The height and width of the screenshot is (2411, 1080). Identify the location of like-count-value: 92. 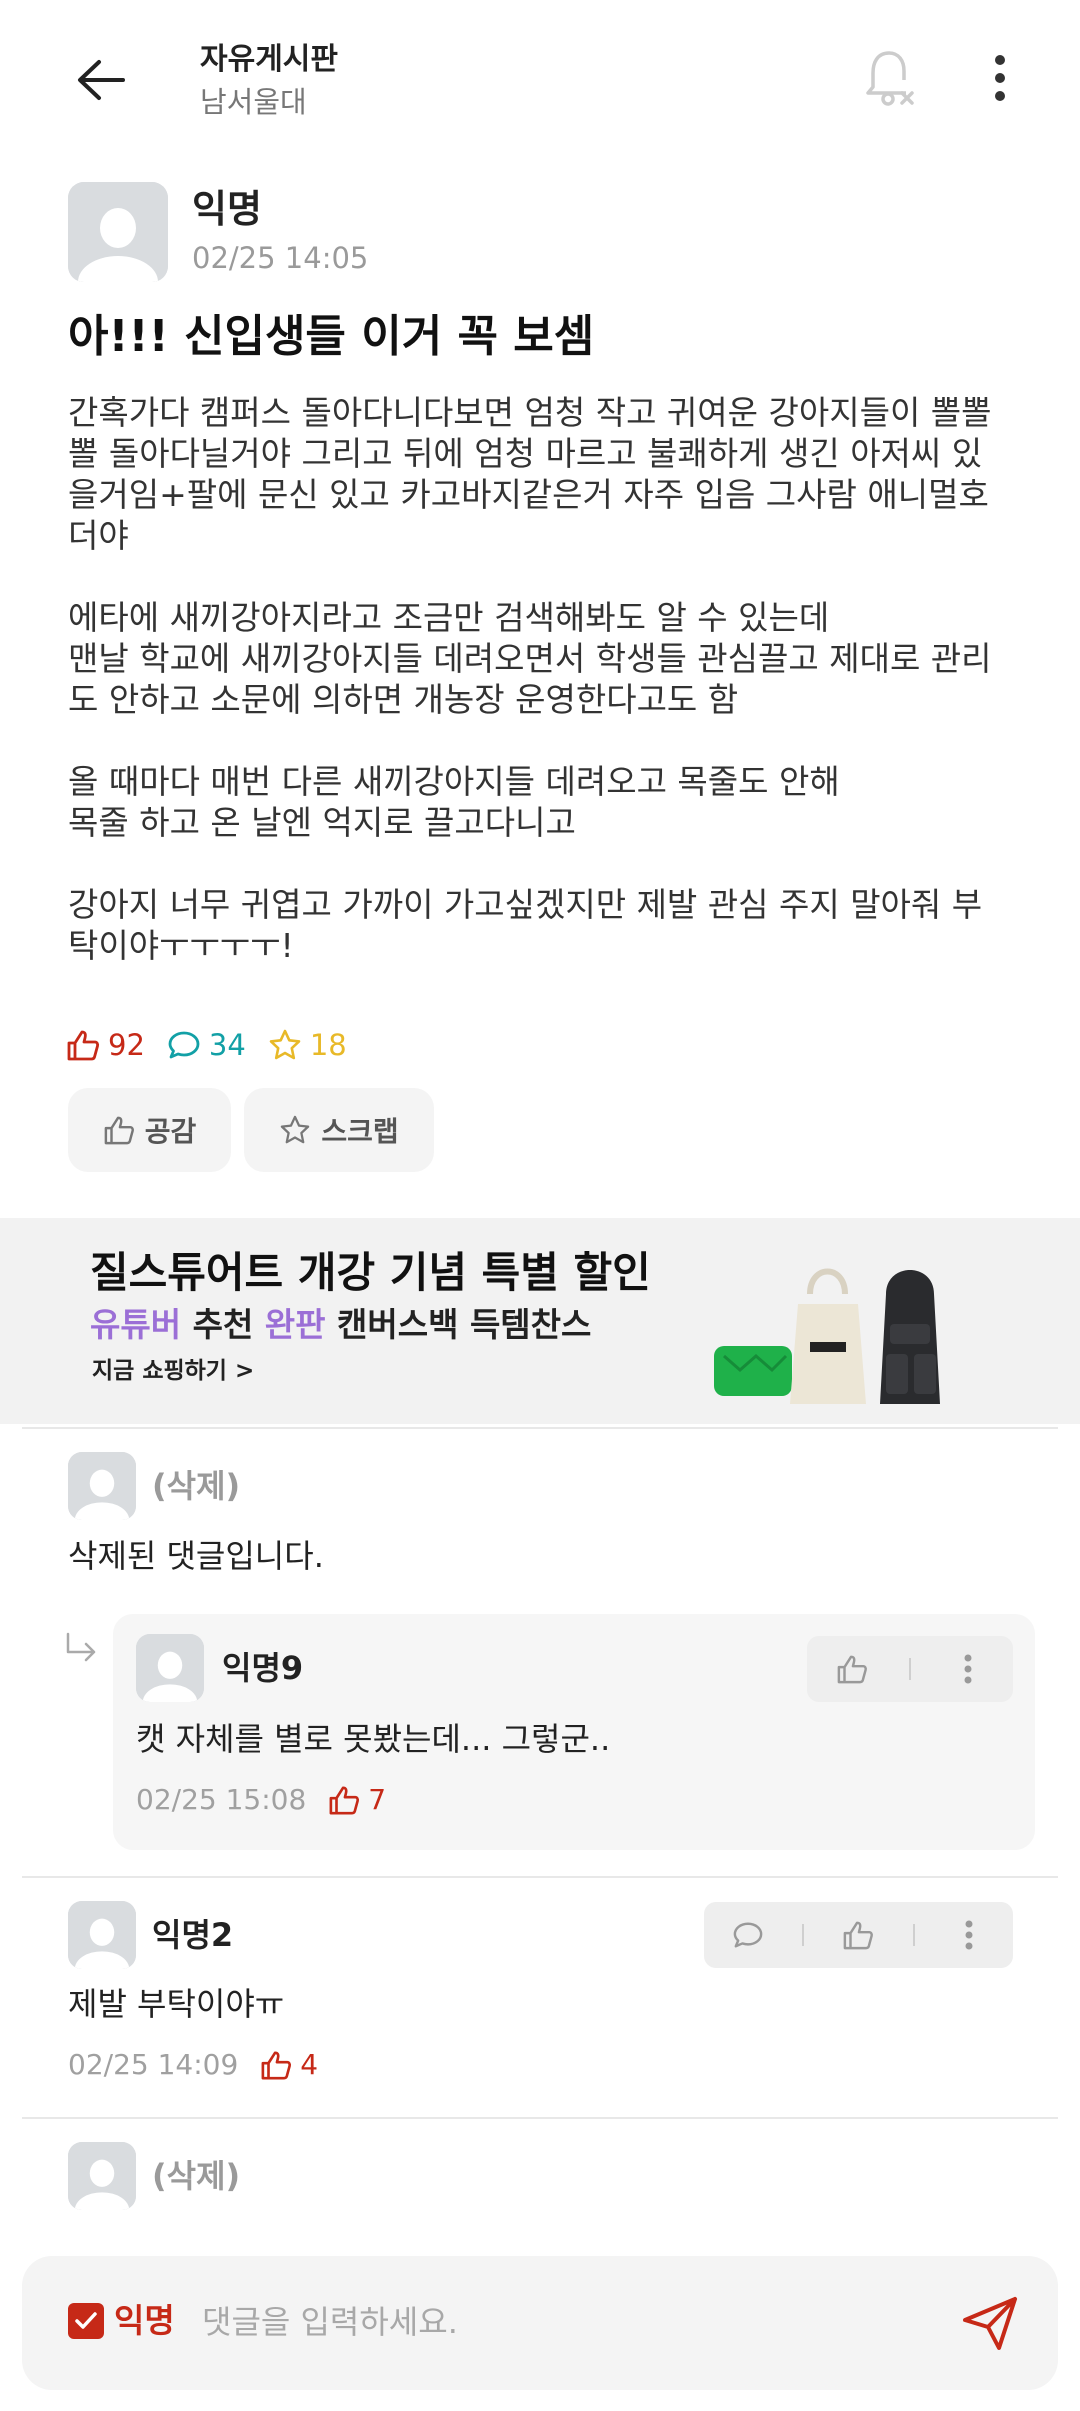
(126, 1045).